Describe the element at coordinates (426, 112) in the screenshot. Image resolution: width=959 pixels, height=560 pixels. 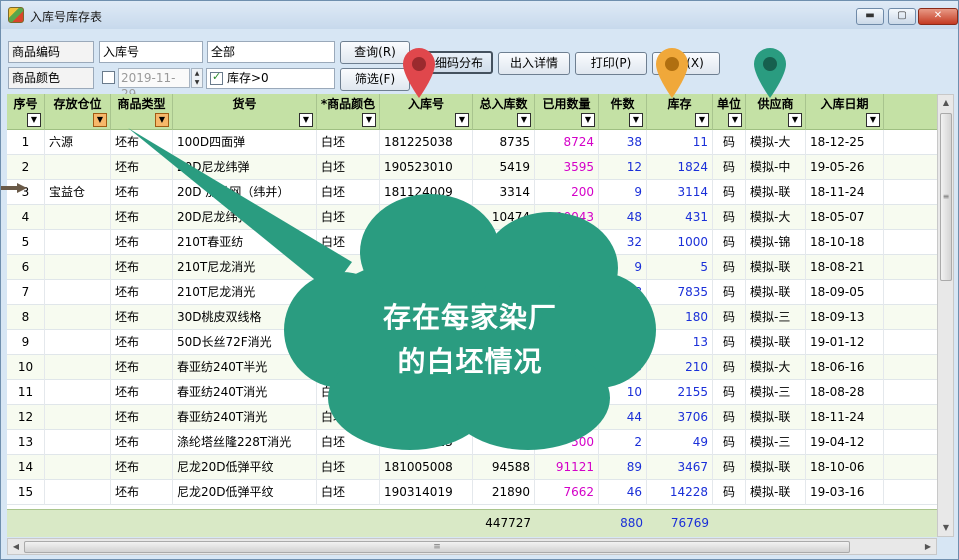
I see `column-header-in-number: 入库号 ▼` at that location.